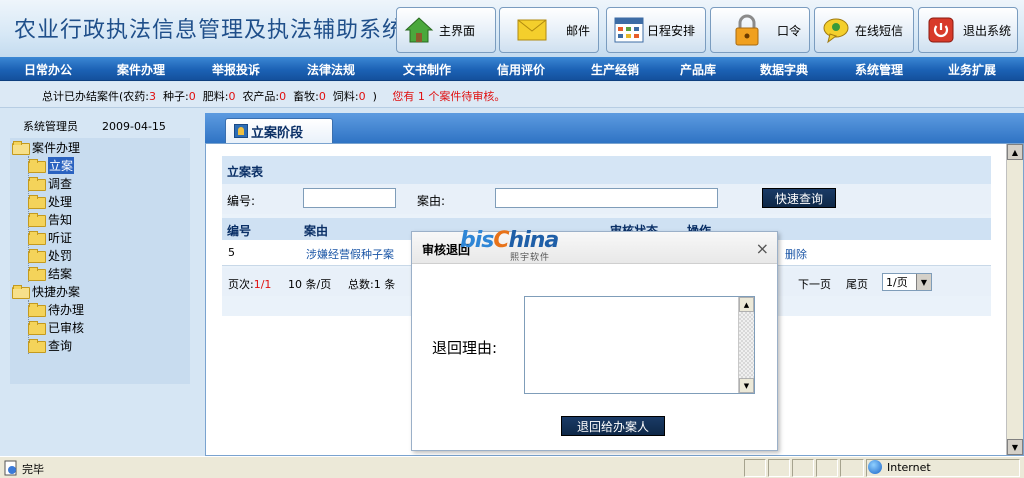  I want to click on number-label: 编号:, so click(241, 201).